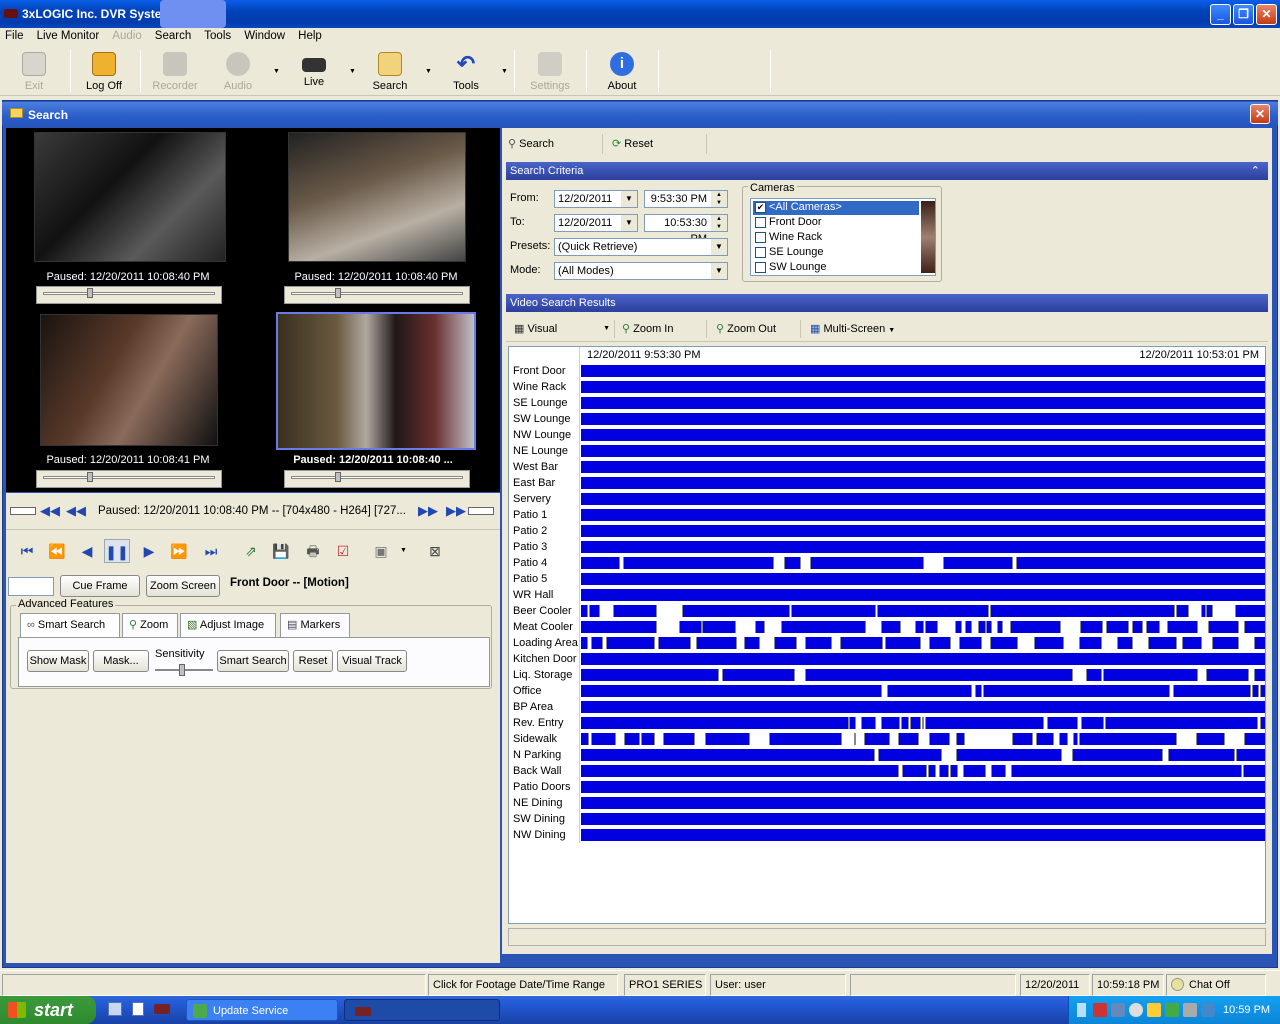 This screenshot has height=1024, width=1280. What do you see at coordinates (686, 199) in the screenshot?
I see `from-time-field: 9:53:30 PM ▲ ▼` at bounding box center [686, 199].